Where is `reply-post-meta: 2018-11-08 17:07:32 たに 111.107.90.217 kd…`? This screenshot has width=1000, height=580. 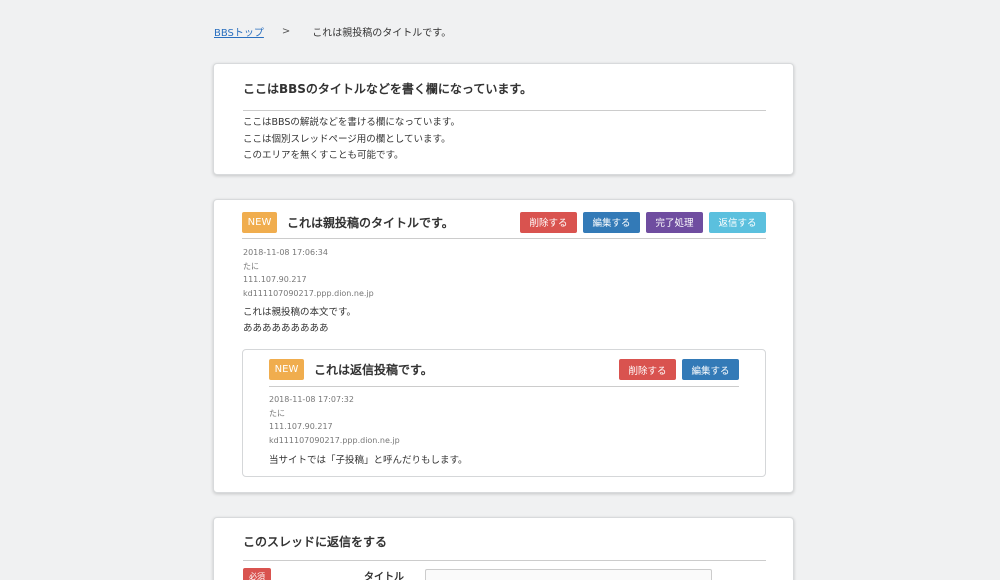 reply-post-meta: 2018-11-08 17:07:32 たに 111.107.90.217 kd… is located at coordinates (334, 420).